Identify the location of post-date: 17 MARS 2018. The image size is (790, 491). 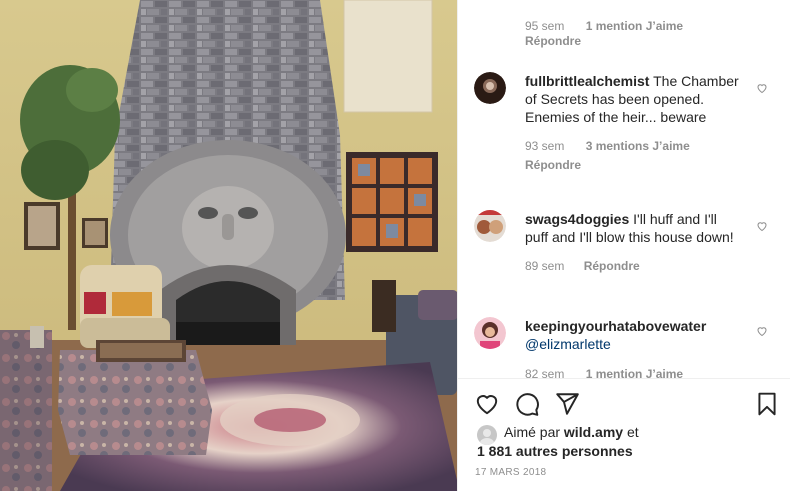
(510, 472).